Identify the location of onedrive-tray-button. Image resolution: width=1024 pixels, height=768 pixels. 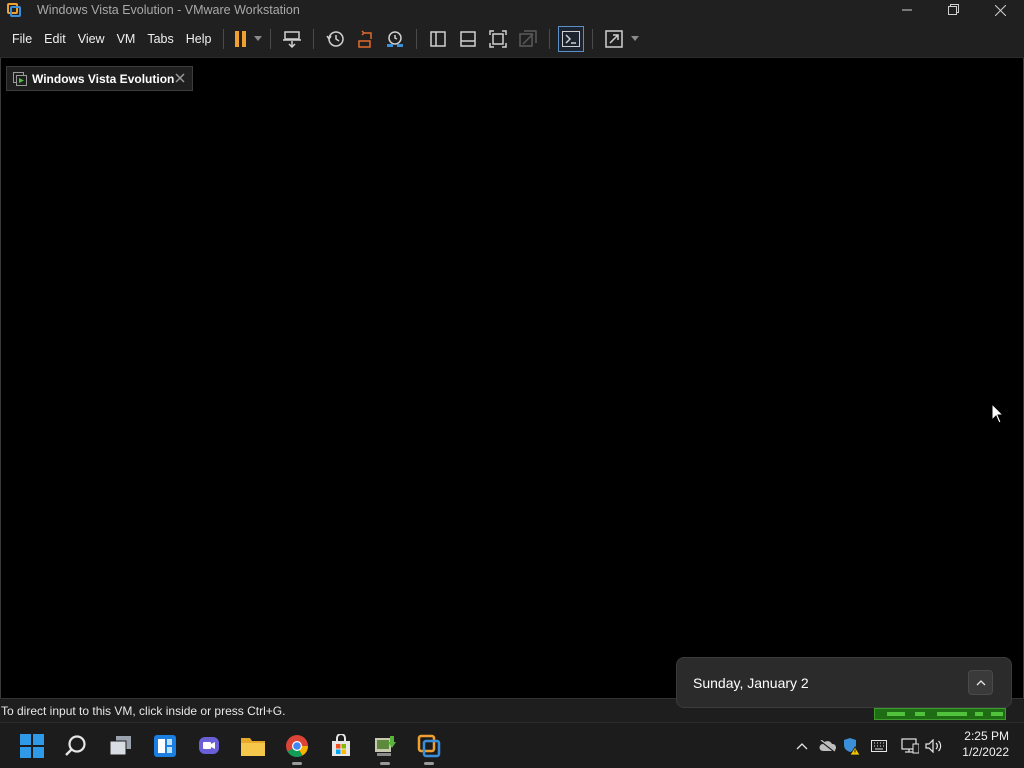
(828, 746).